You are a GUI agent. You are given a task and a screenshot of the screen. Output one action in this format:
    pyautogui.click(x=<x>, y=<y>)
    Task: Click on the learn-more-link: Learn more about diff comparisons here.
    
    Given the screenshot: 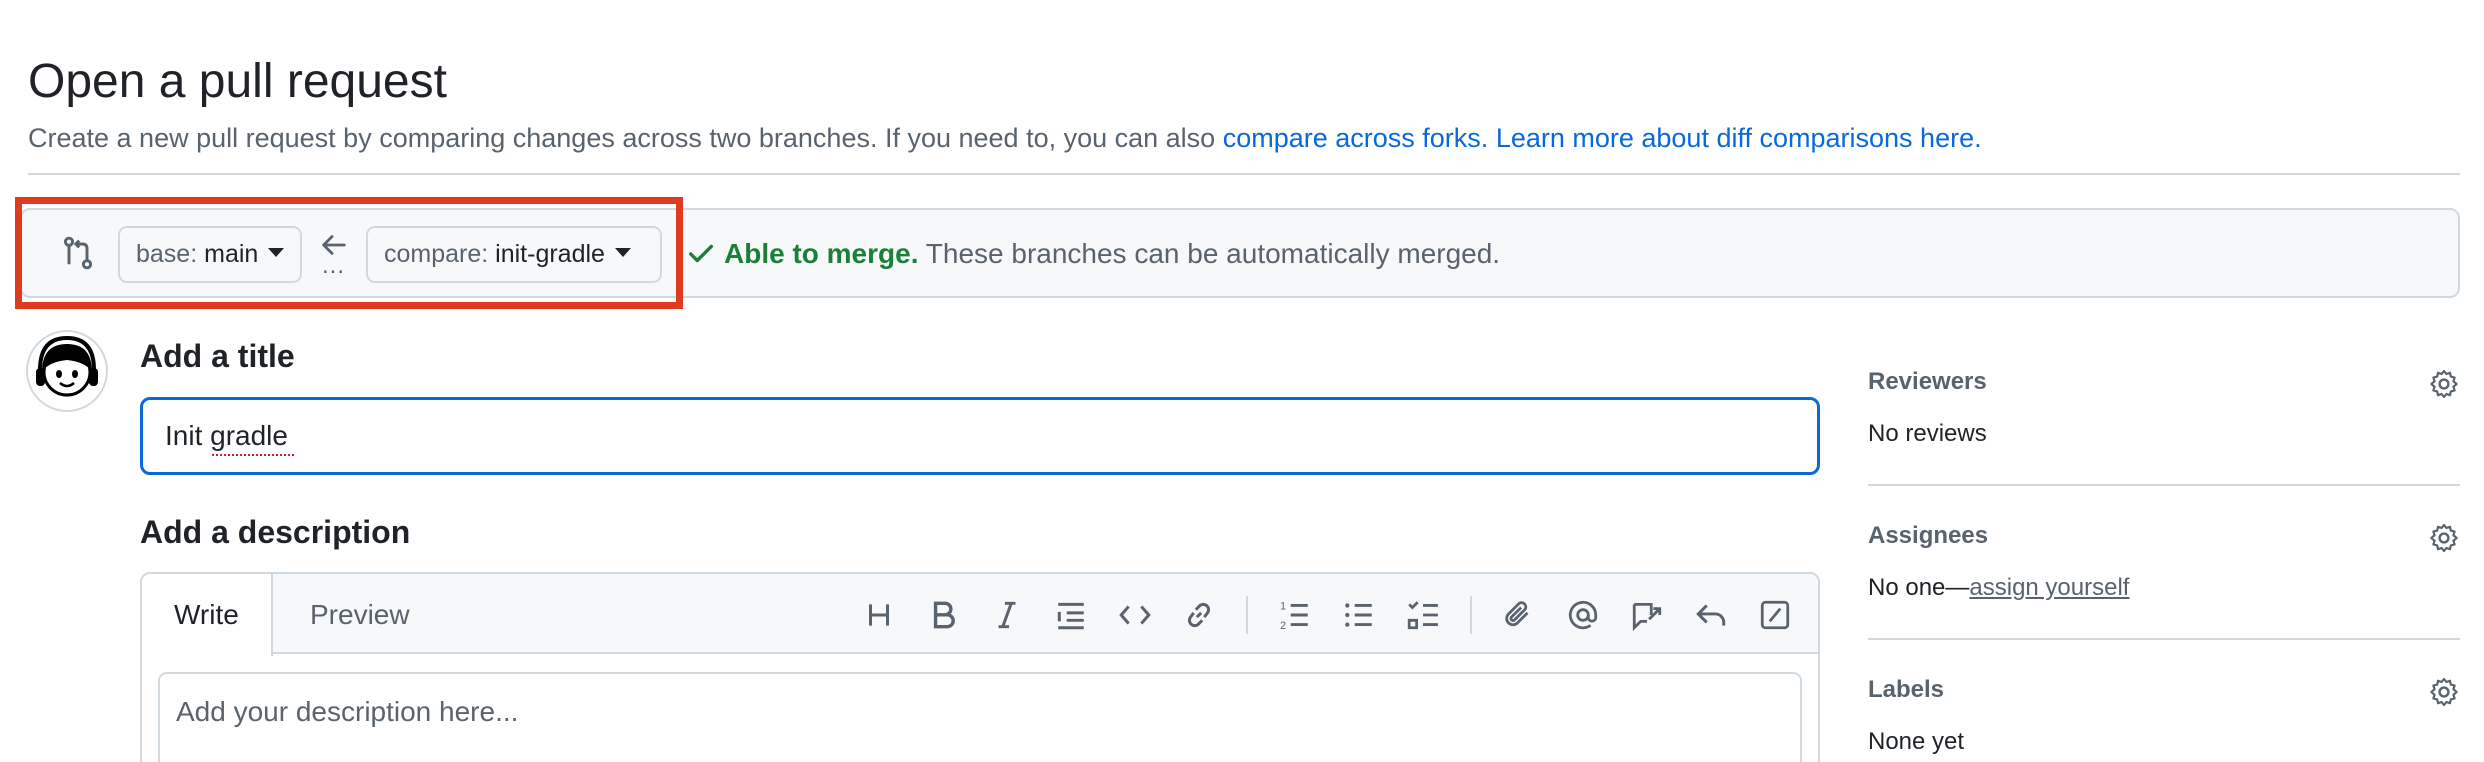 What is the action you would take?
    pyautogui.click(x=1739, y=138)
    